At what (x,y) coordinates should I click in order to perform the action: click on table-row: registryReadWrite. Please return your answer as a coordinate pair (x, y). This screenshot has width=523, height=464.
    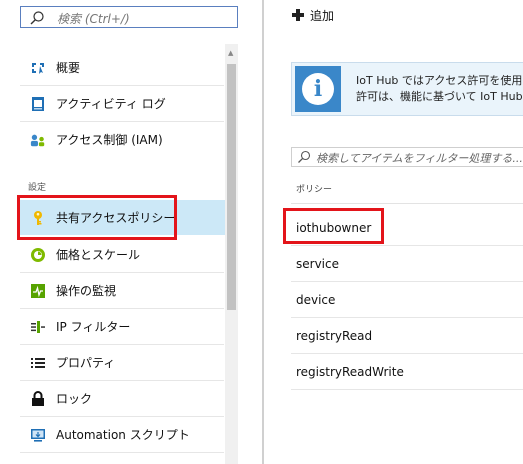
    Looking at the image, I should click on (407, 372).